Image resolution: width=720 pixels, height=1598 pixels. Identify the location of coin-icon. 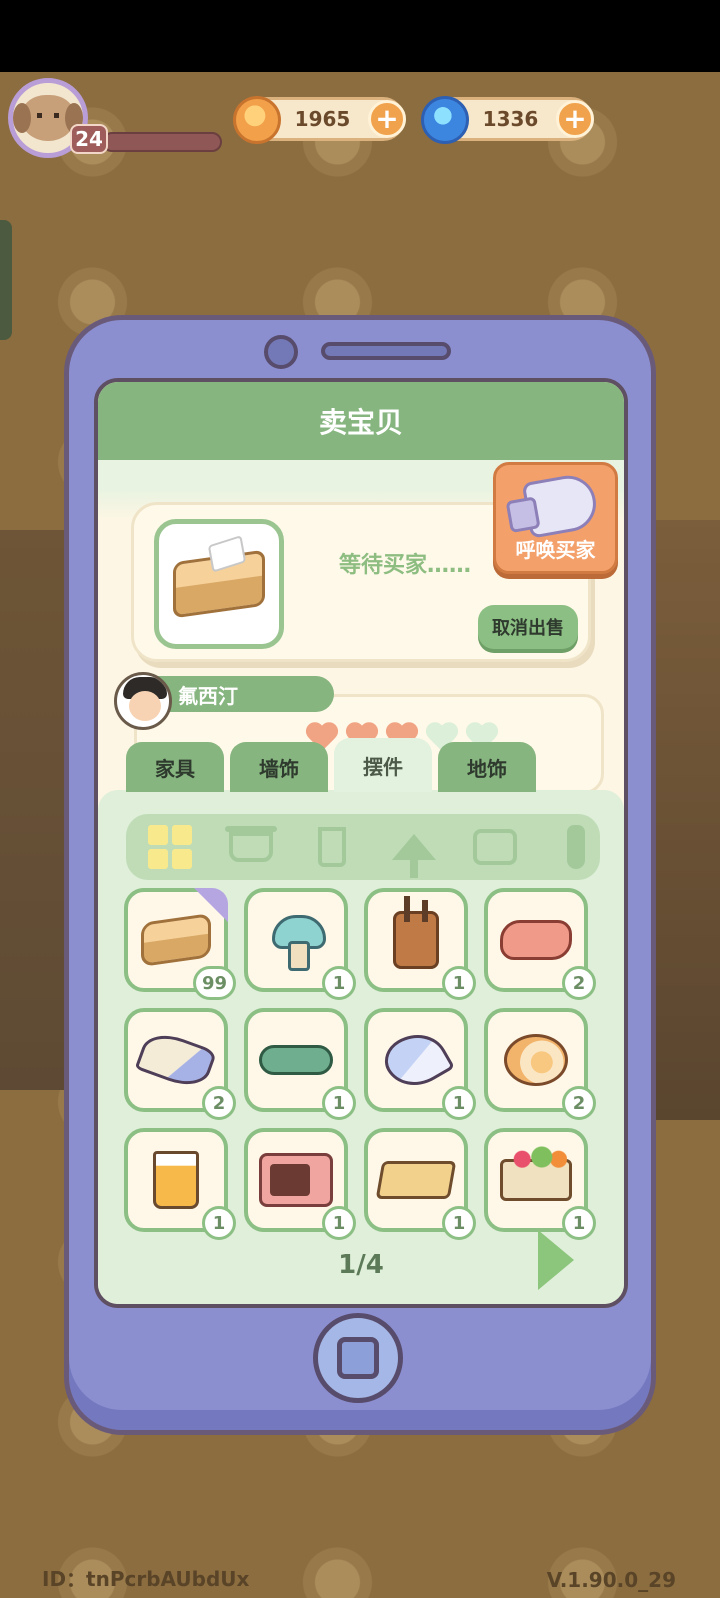
(257, 120).